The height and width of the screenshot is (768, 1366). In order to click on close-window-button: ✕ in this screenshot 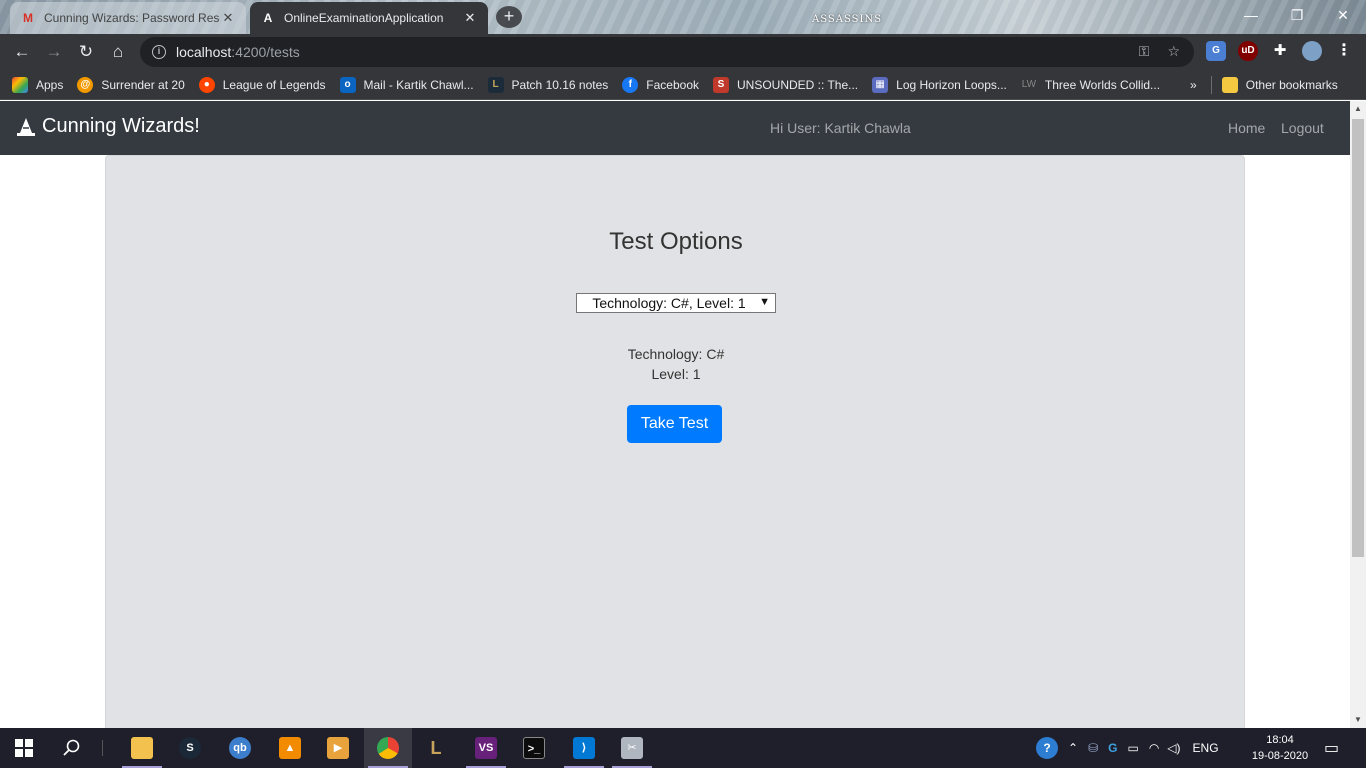, I will do `click(1343, 15)`.